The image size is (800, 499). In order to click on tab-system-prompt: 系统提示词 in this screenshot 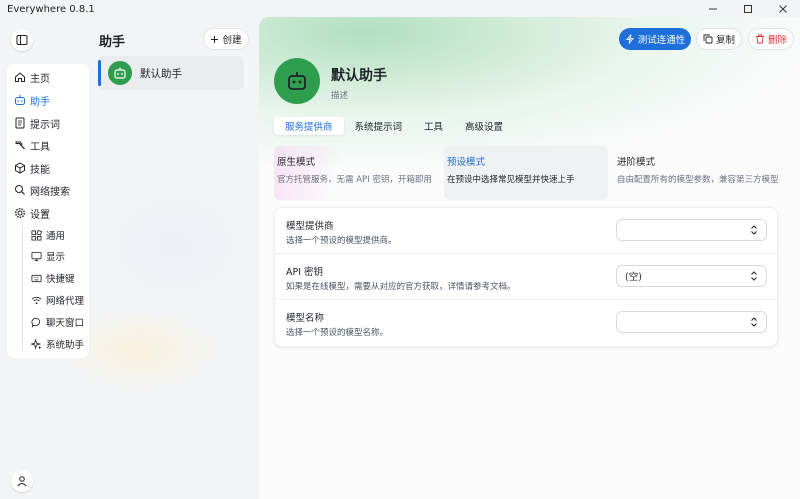, I will do `click(379, 126)`.